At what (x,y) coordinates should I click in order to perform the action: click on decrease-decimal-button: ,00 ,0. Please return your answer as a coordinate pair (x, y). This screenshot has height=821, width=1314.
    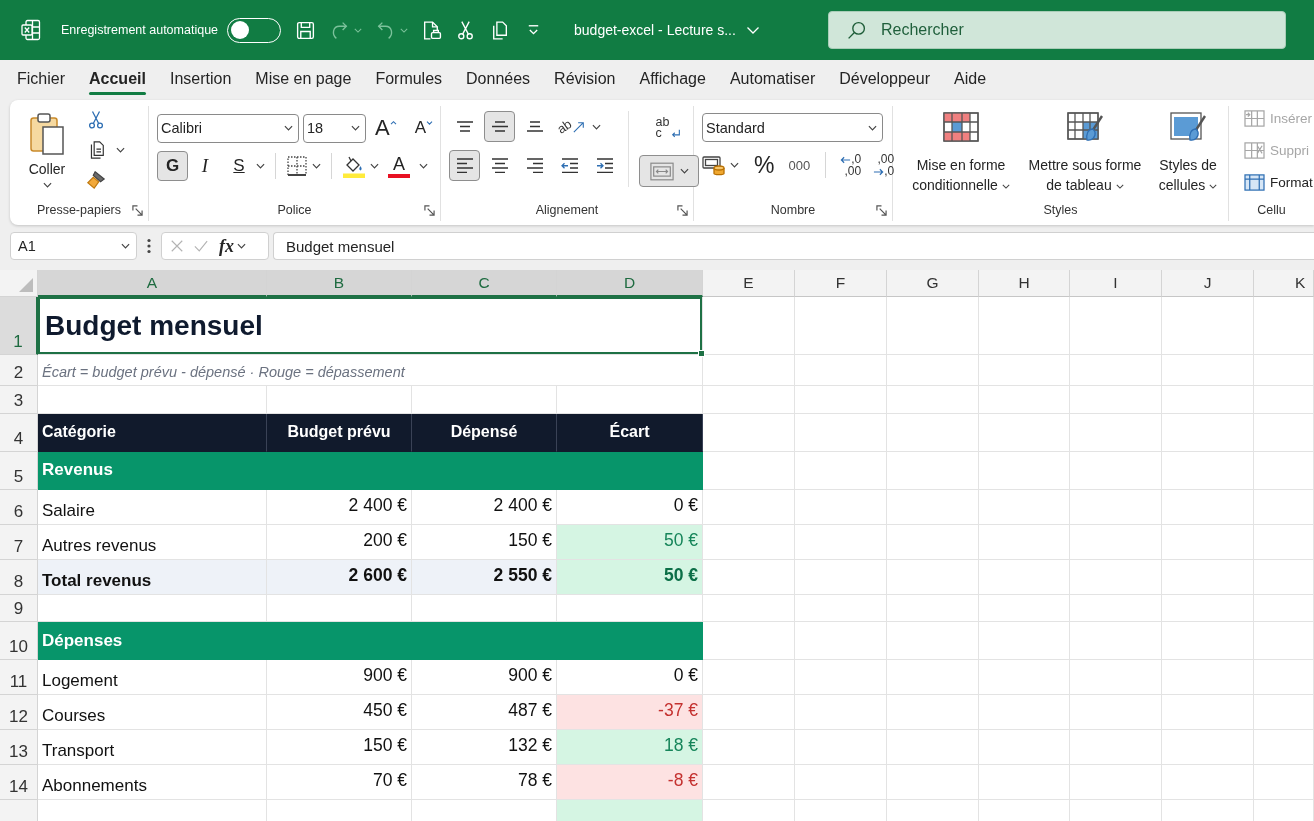
    Looking at the image, I should click on (884, 165).